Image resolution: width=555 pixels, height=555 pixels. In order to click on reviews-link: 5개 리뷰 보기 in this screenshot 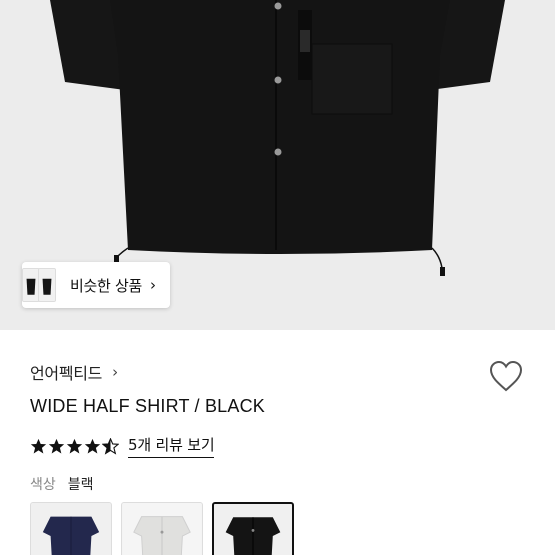, I will do `click(171, 446)`.